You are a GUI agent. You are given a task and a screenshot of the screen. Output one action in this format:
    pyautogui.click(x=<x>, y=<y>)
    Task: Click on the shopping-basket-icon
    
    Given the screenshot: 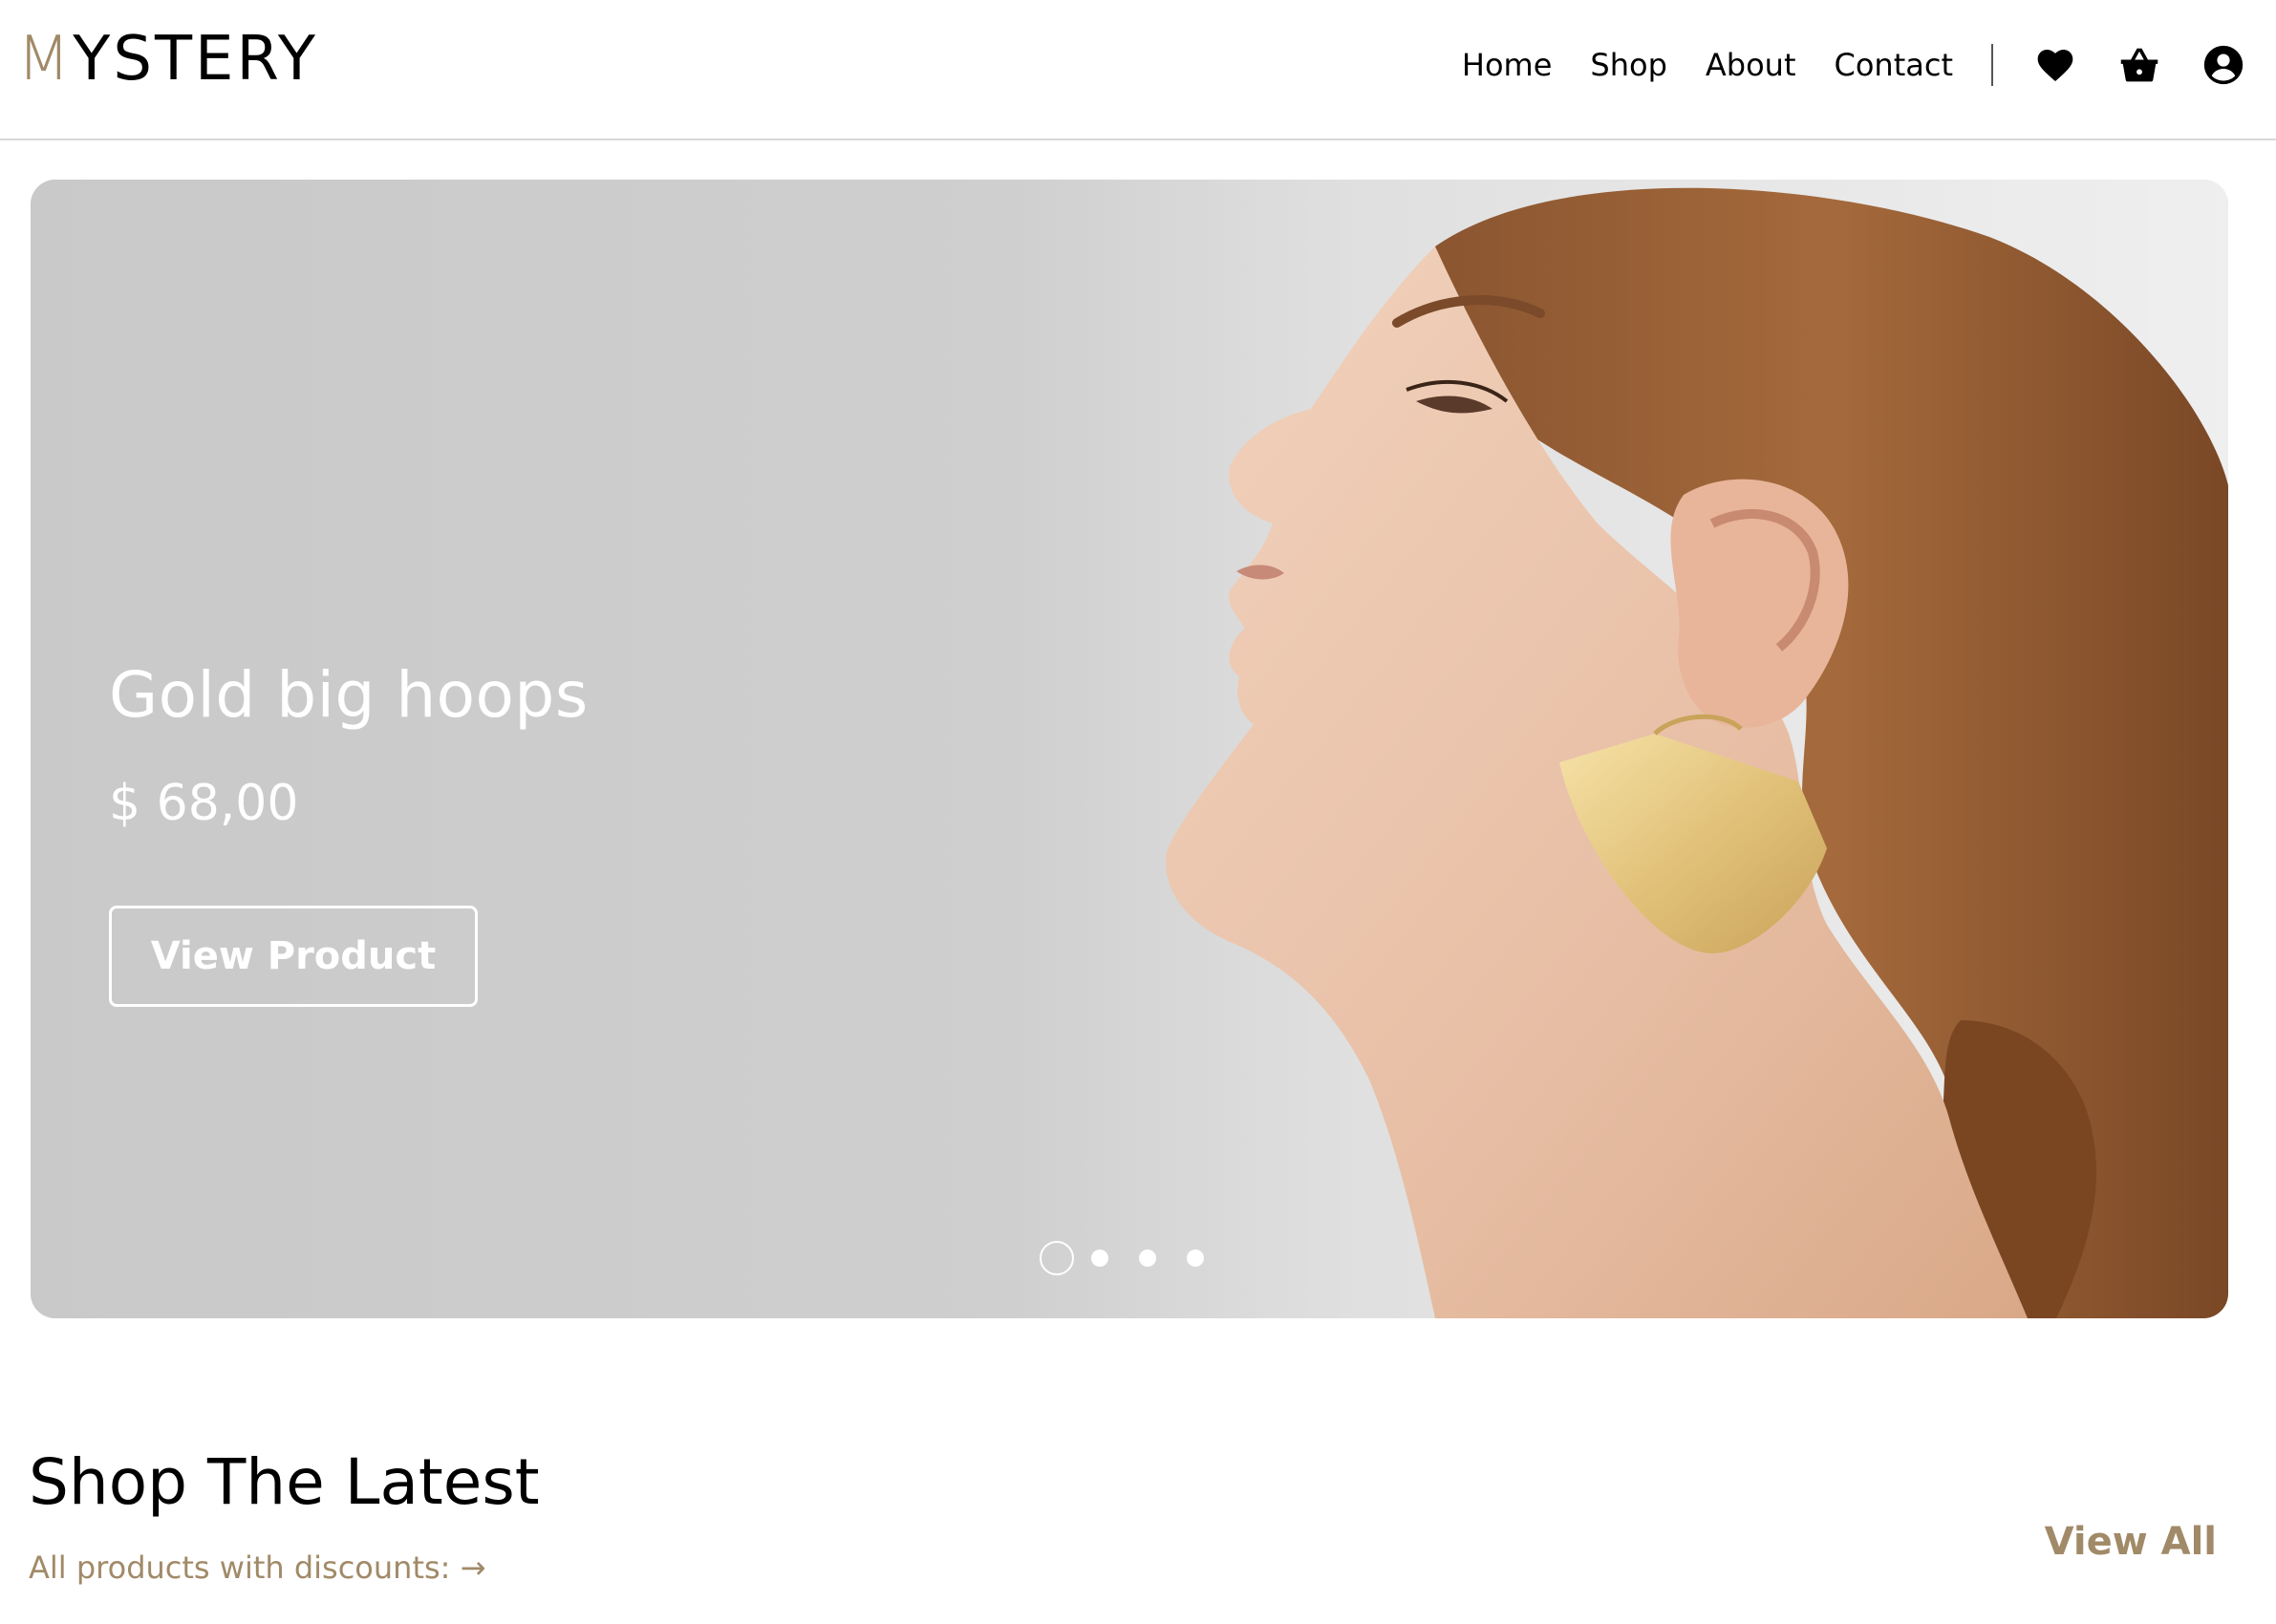 What is the action you would take?
    pyautogui.click(x=2139, y=65)
    